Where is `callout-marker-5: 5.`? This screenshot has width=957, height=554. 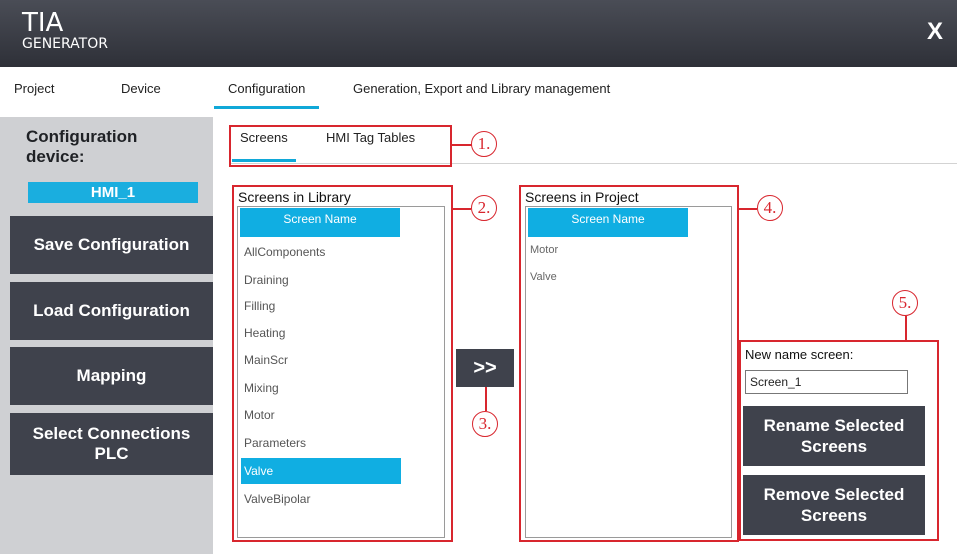
callout-marker-5: 5. is located at coordinates (905, 303).